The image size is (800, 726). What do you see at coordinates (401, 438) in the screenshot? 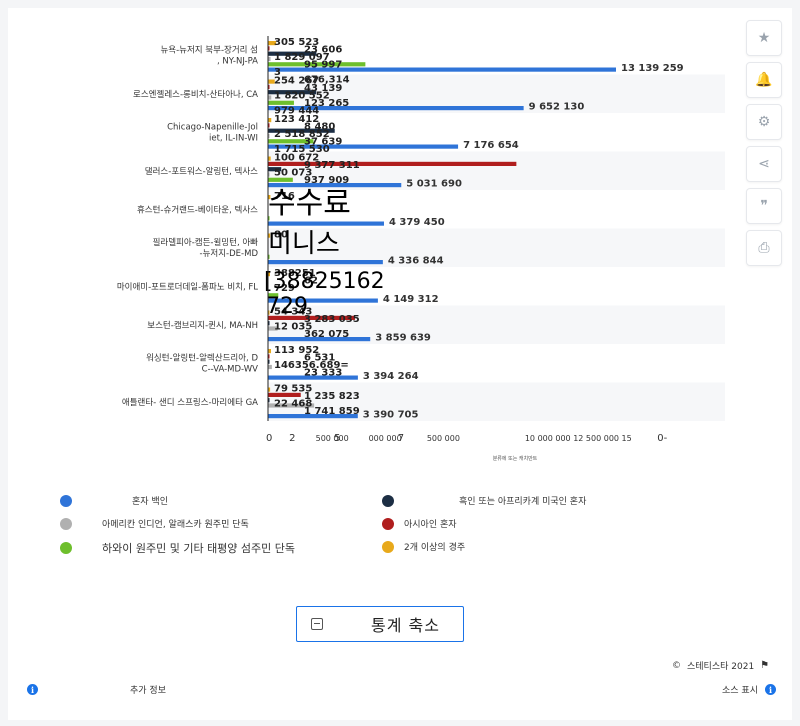
I see `x-tick-label: 7` at bounding box center [401, 438].